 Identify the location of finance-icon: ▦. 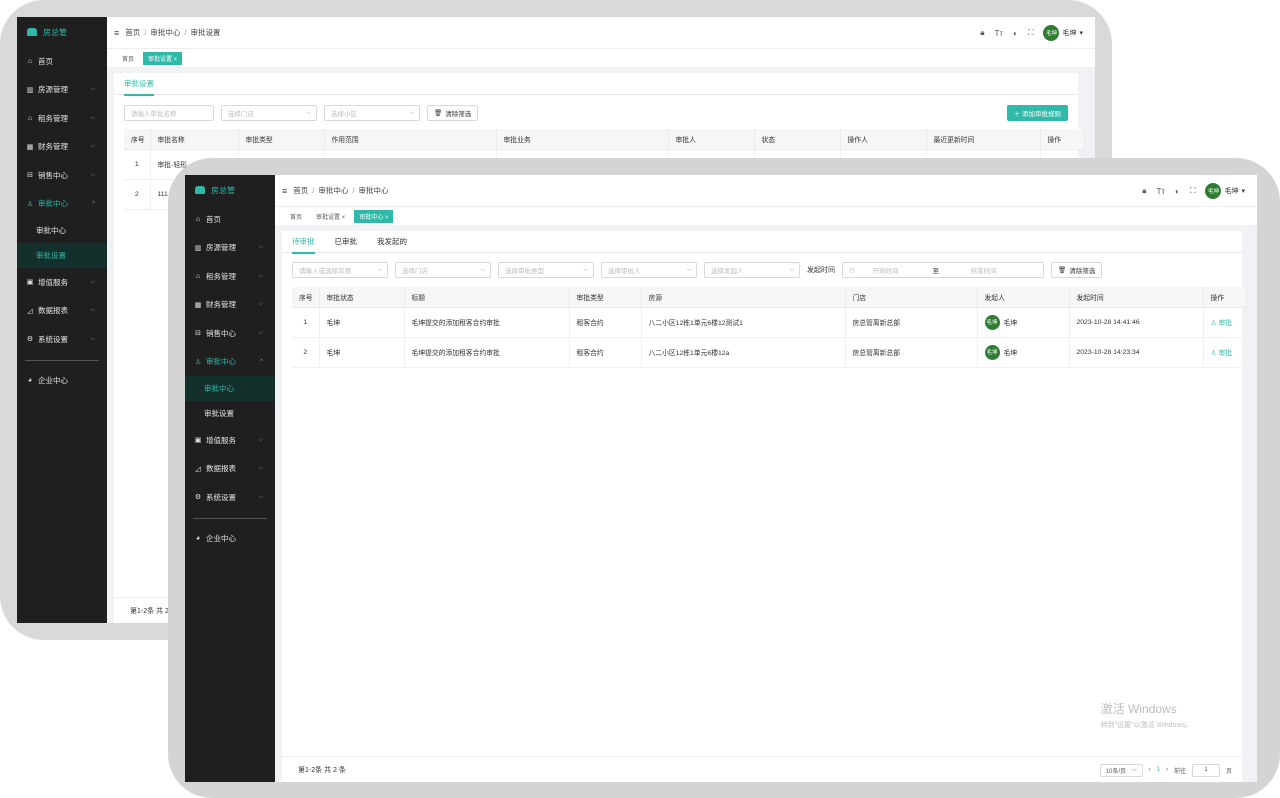
(30, 147).